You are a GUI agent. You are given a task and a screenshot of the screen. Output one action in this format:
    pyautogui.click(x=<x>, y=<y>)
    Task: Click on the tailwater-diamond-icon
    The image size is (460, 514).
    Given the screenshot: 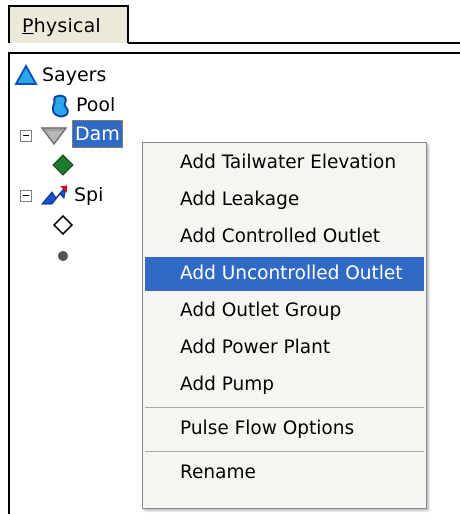 What is the action you would take?
    pyautogui.click(x=63, y=165)
    